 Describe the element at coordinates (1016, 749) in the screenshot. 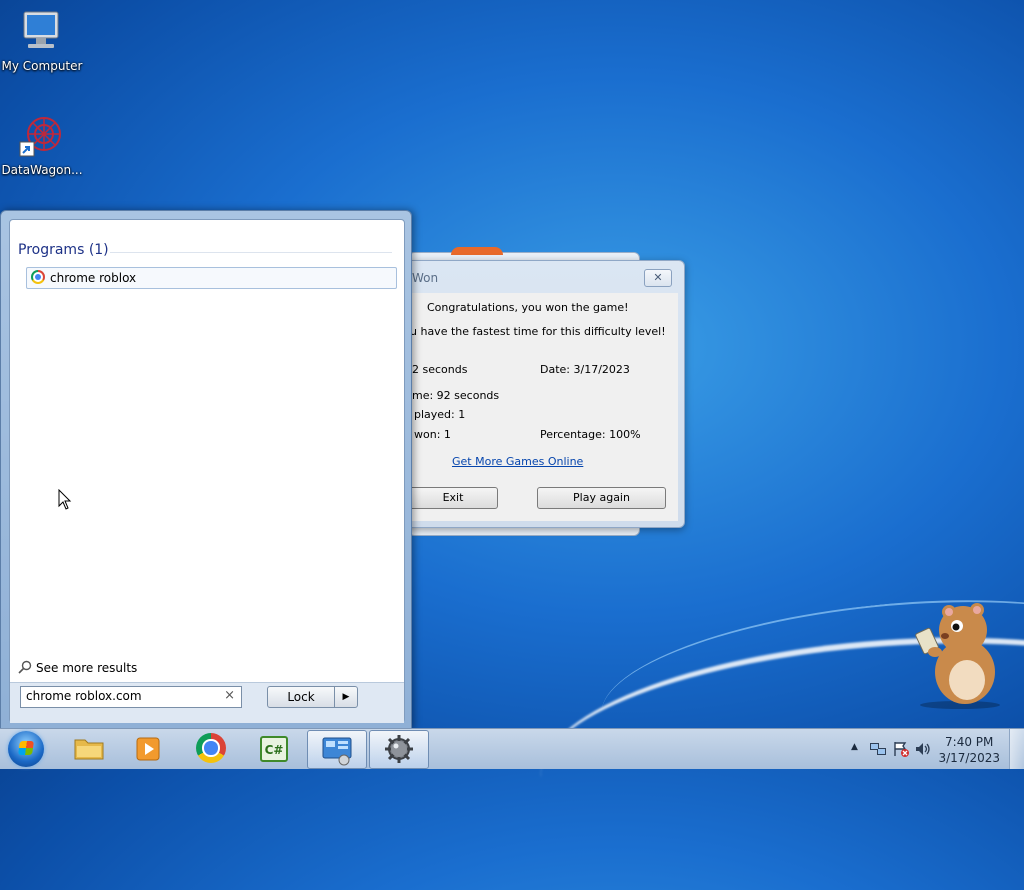

I see `show-desktop-button` at that location.